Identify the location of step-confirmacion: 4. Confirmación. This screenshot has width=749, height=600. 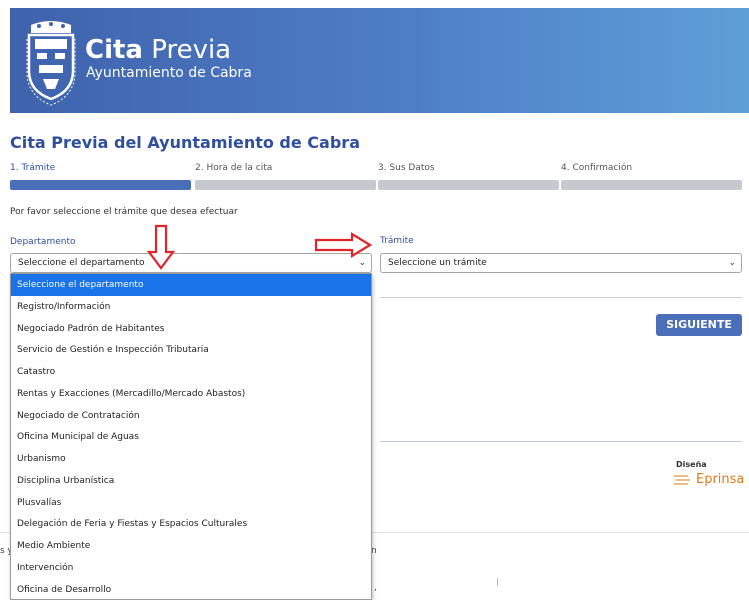
(651, 176).